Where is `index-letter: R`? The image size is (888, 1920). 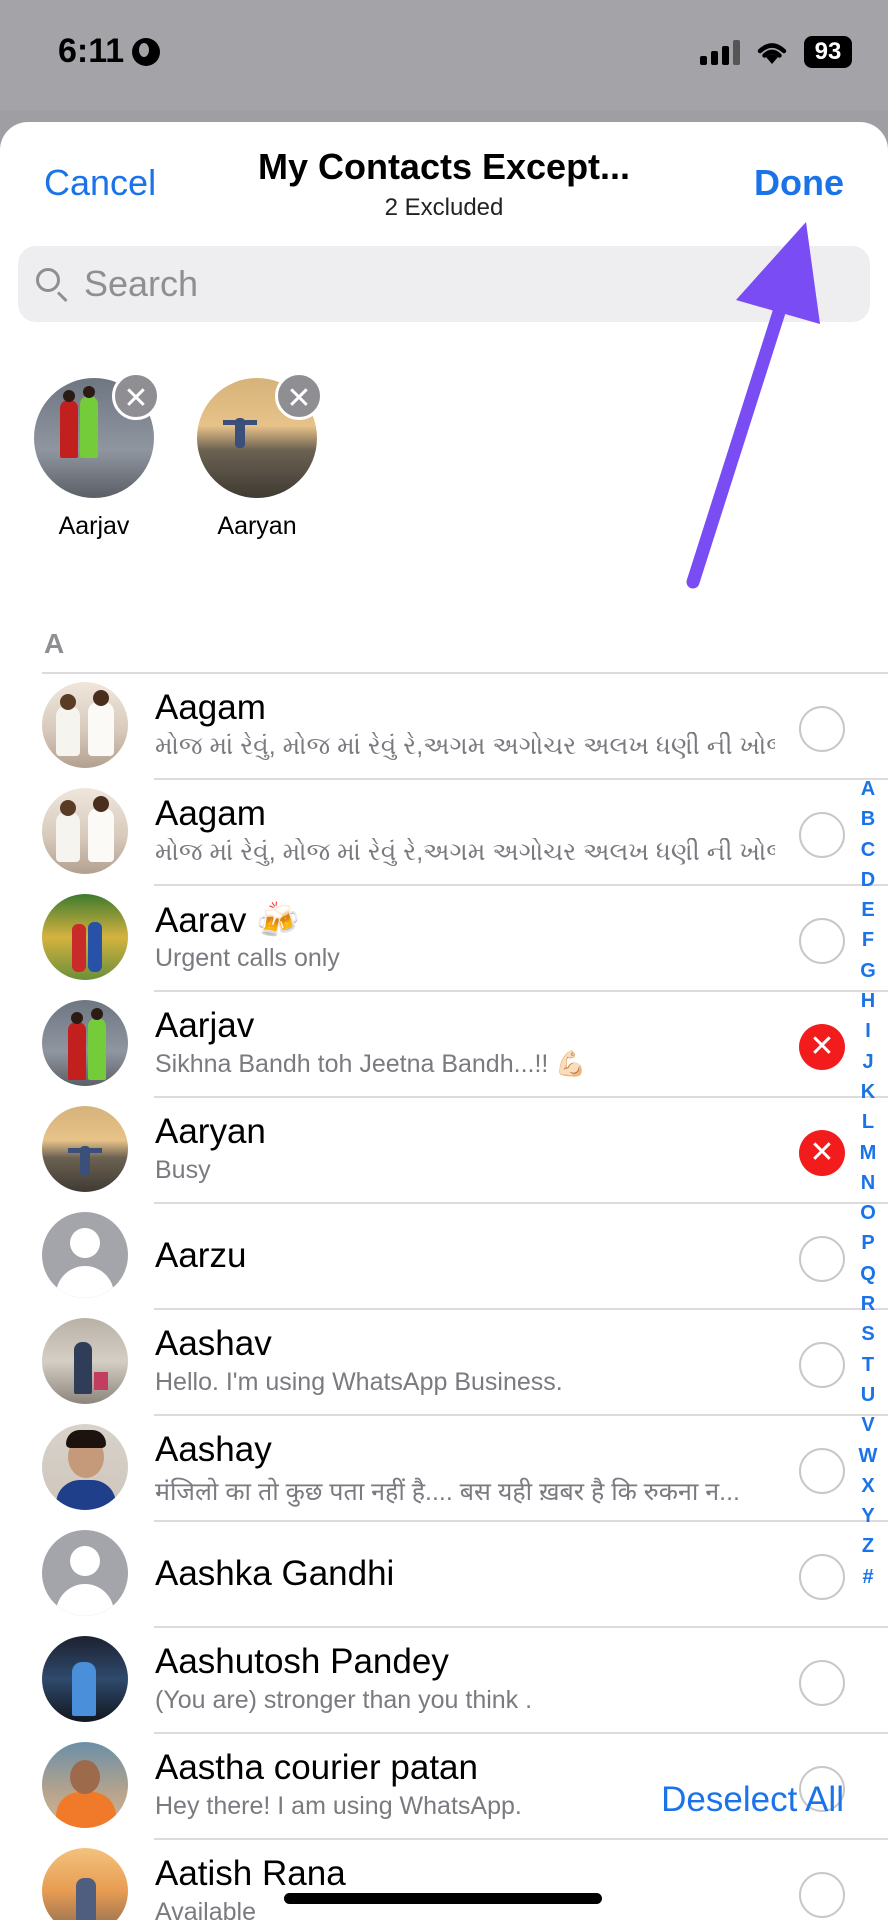
index-letter: R is located at coordinates (868, 1304).